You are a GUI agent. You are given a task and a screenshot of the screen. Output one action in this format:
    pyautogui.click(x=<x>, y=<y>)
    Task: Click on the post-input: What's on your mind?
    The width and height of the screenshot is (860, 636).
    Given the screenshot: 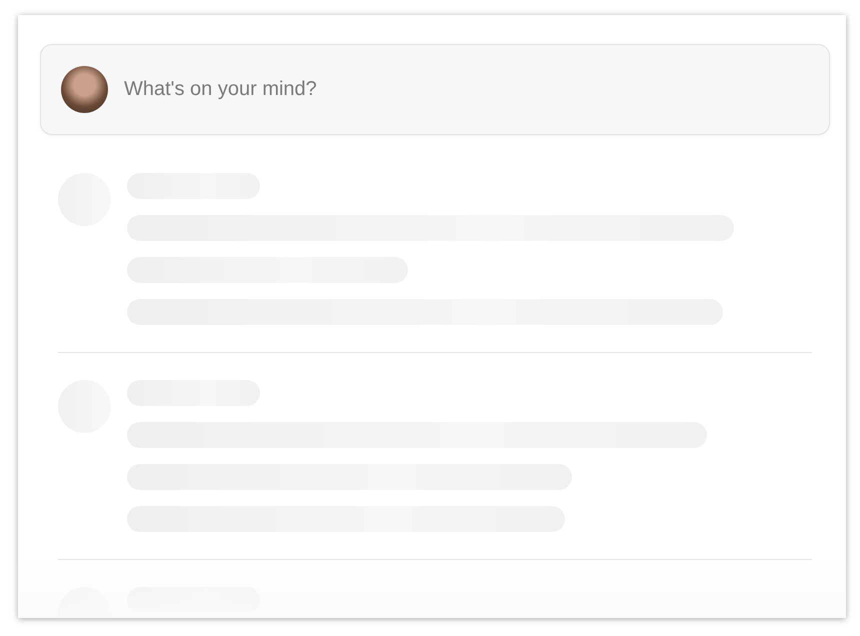 What is the action you would take?
    pyautogui.click(x=466, y=89)
    